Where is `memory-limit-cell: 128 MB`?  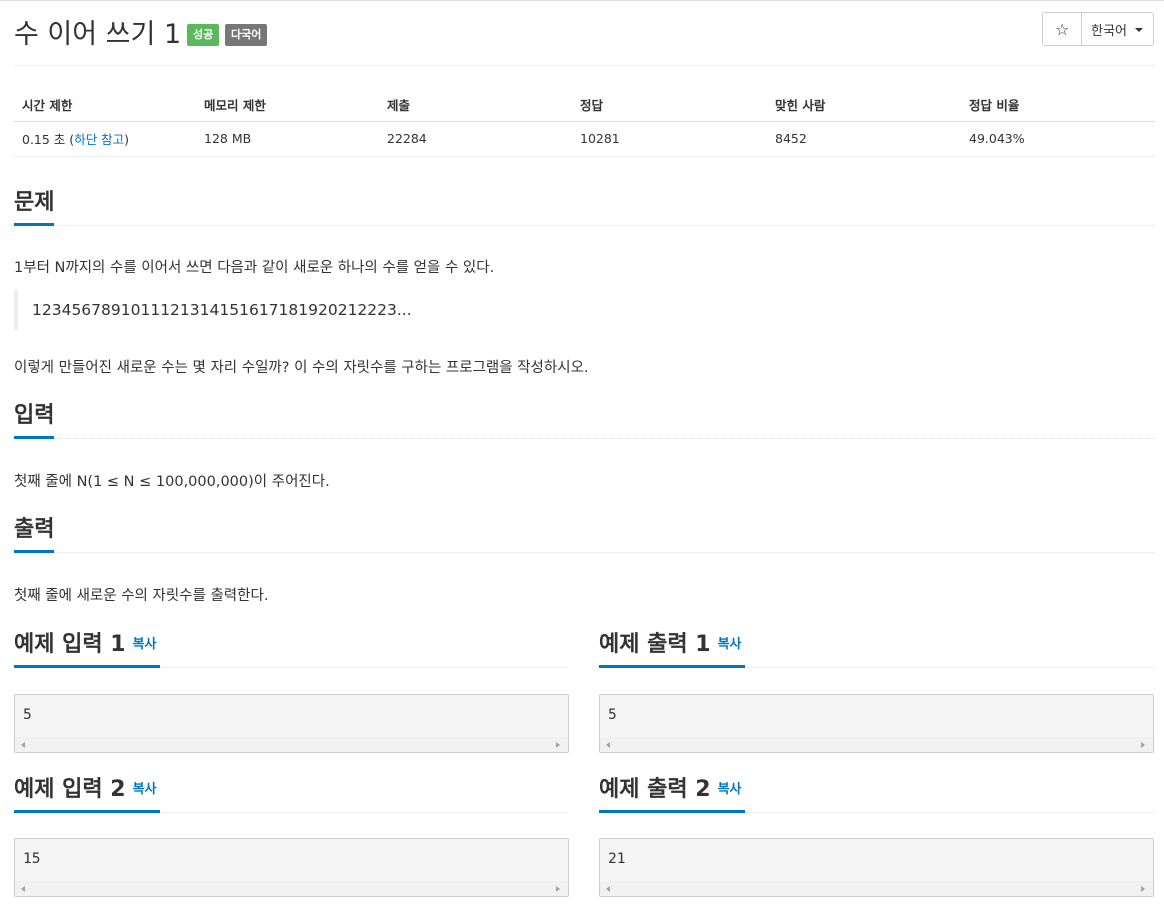
memory-limit-cell: 128 MB is located at coordinates (287, 138).